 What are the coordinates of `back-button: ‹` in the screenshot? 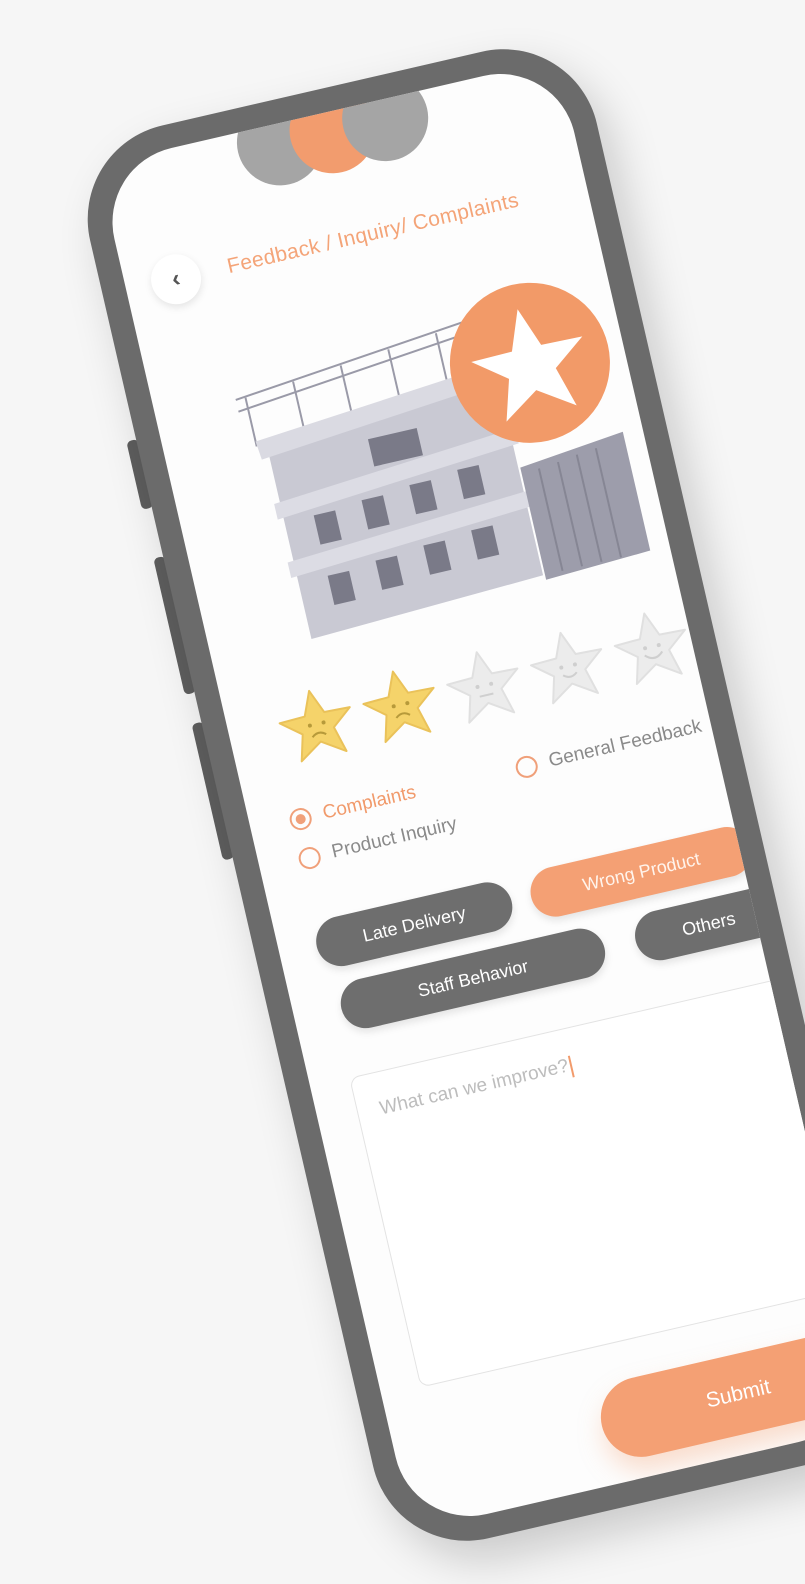 It's located at (176, 279).